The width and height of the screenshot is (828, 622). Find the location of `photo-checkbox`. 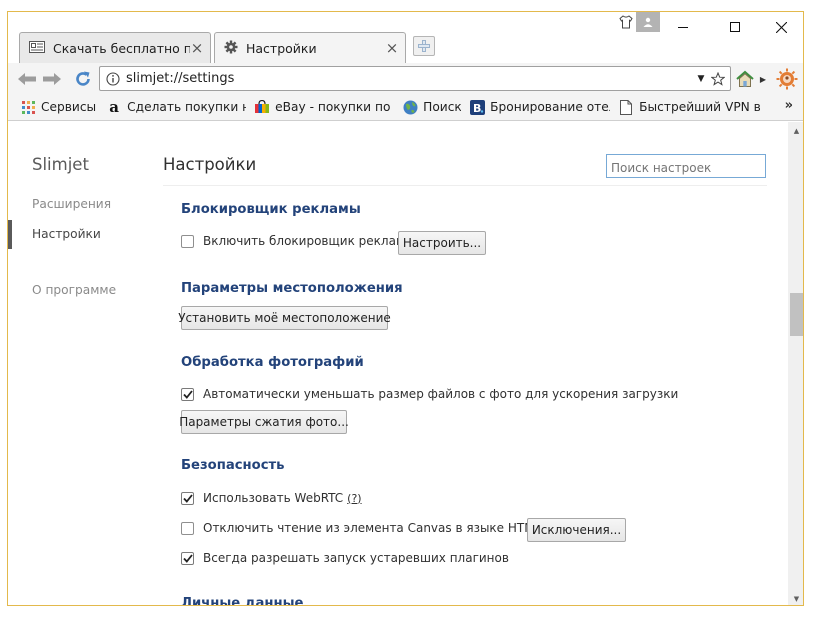

photo-checkbox is located at coordinates (187, 394).